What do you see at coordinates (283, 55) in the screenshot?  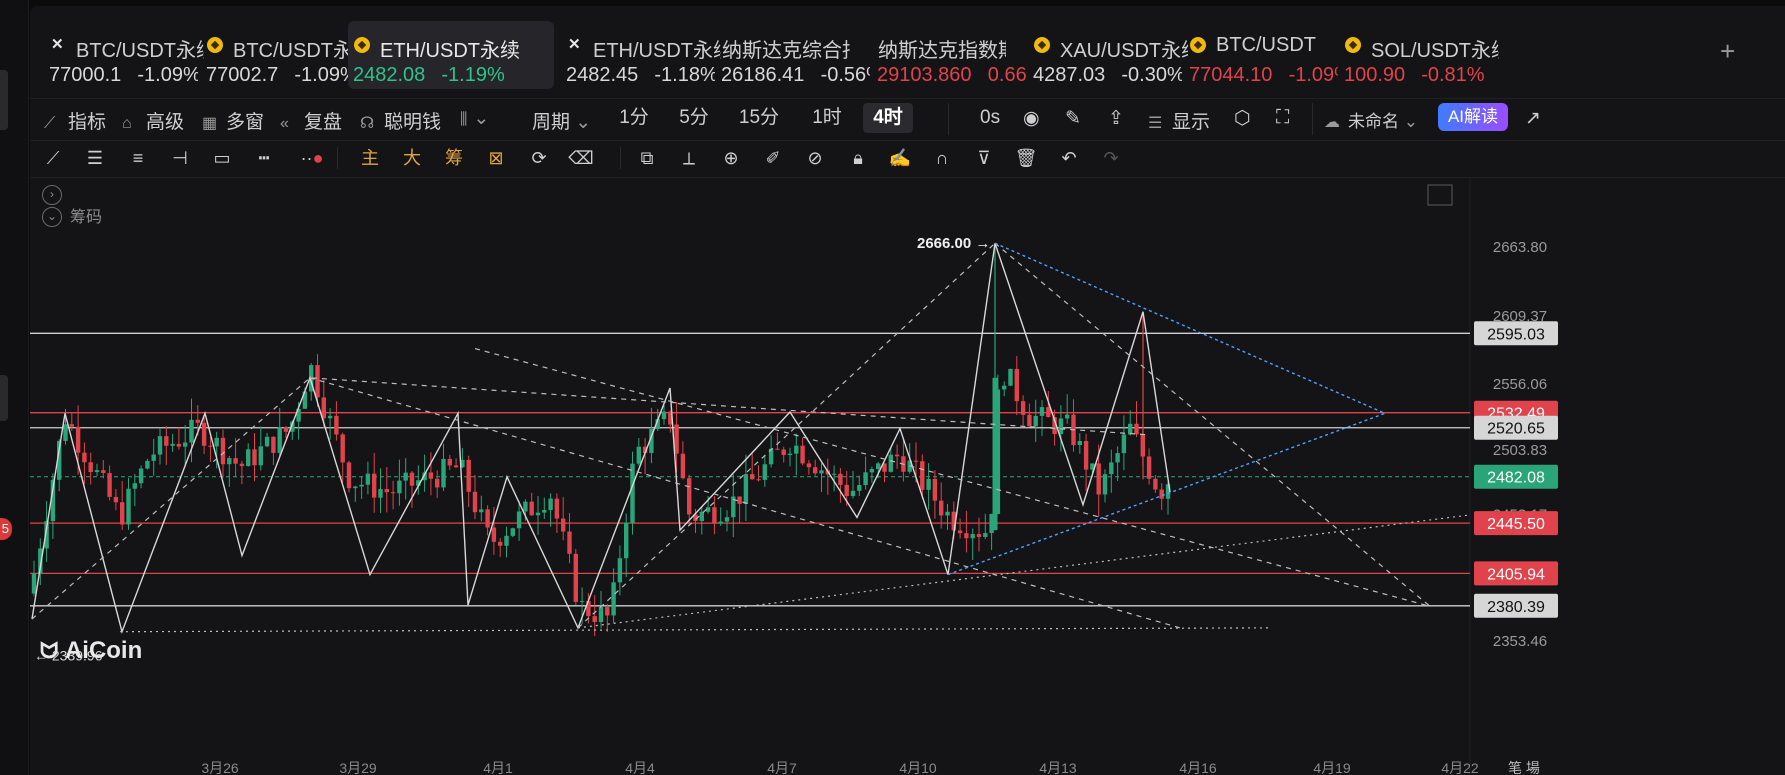 I see `ticker-tab: BTC/USDT永续 77002.7 -1.09%` at bounding box center [283, 55].